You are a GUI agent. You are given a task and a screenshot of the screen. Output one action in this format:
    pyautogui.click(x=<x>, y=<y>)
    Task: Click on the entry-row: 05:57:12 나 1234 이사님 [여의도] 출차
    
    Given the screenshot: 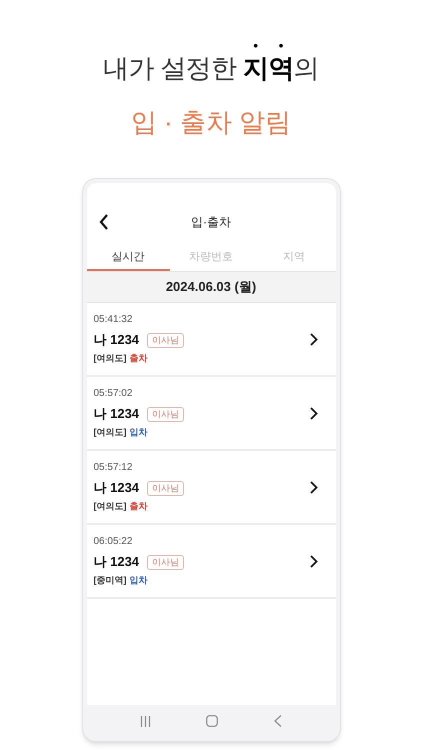 What is the action you would take?
    pyautogui.click(x=211, y=488)
    